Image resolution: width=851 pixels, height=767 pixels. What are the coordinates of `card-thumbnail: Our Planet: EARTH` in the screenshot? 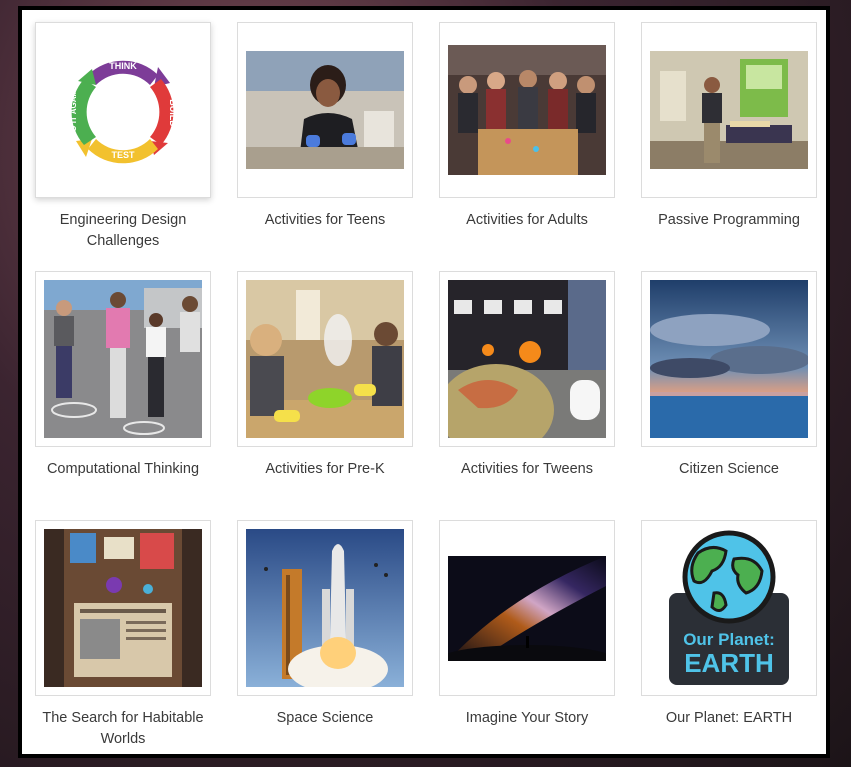 It's located at (729, 608).